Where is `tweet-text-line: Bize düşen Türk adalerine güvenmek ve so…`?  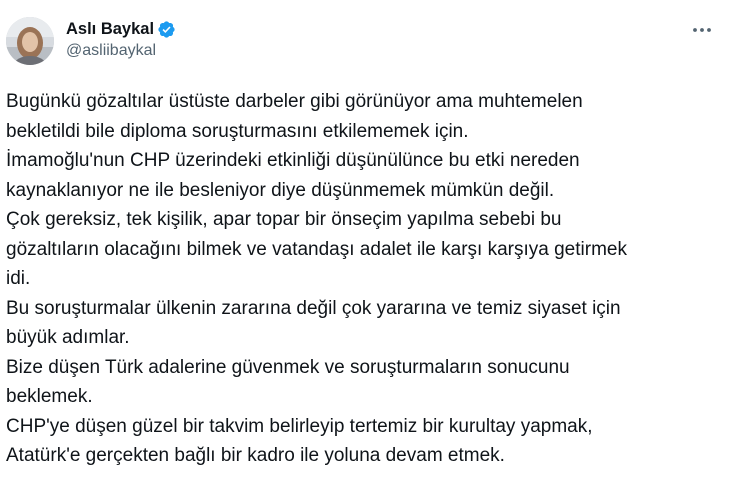 tweet-text-line: Bize düşen Türk adalerine güvenmek ve so… is located at coordinates (288, 367).